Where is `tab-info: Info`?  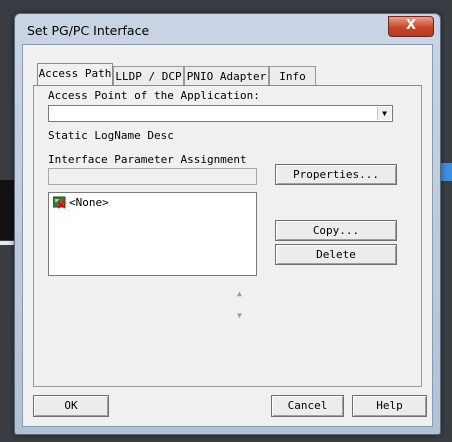 tab-info: Info is located at coordinates (292, 75).